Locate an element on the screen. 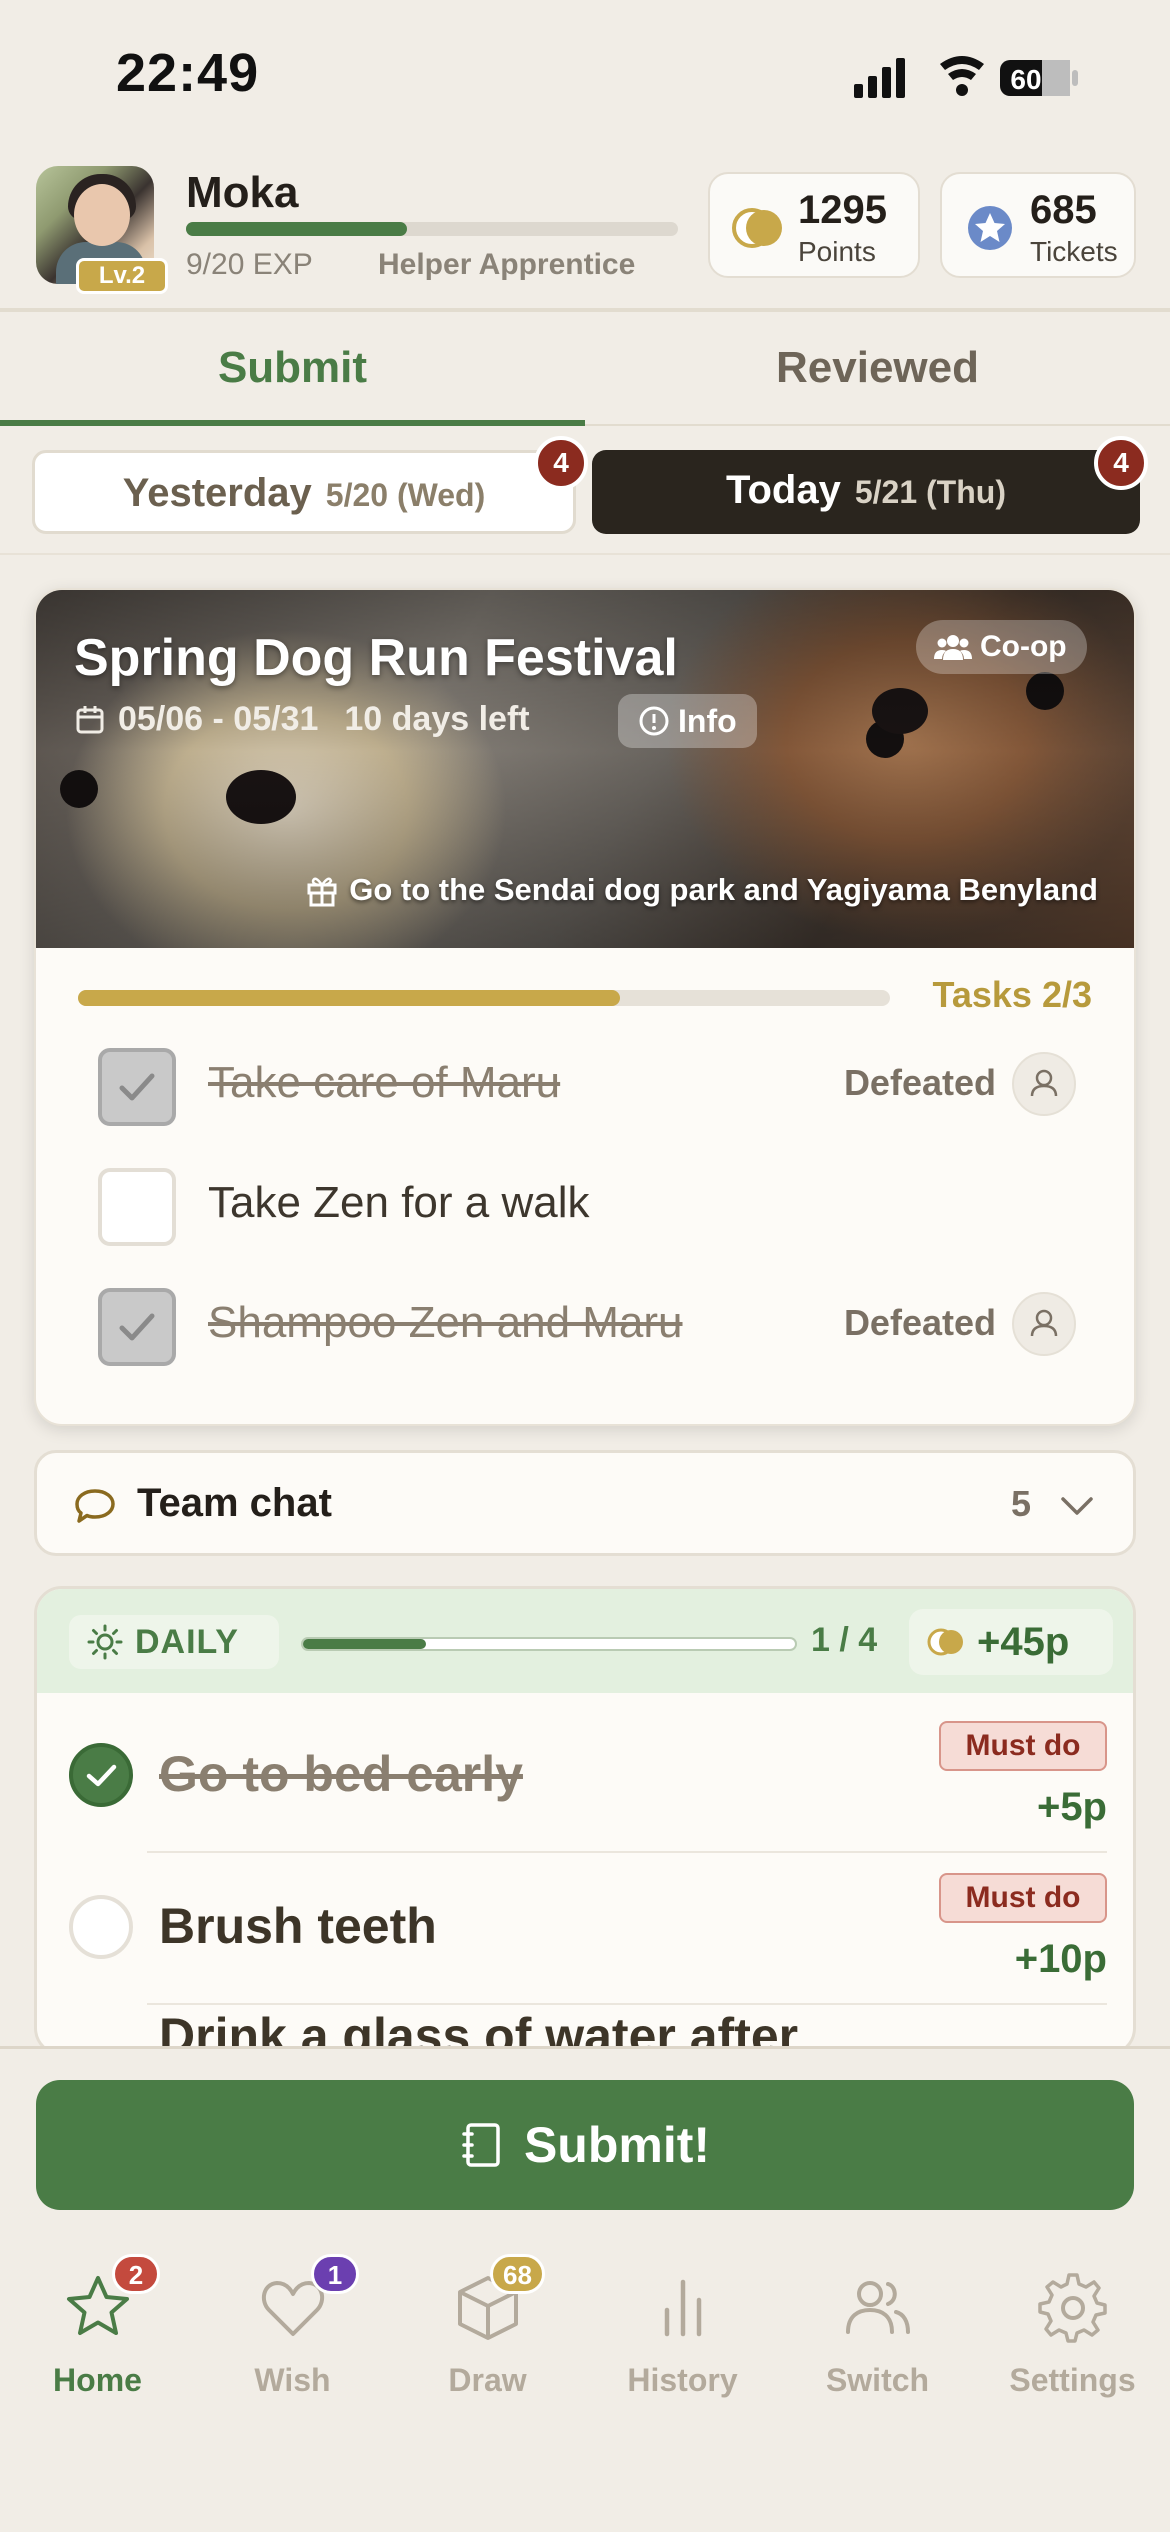 Image resolution: width=1170 pixels, height=2532 pixels. tab-active-indicator is located at coordinates (292, 423).